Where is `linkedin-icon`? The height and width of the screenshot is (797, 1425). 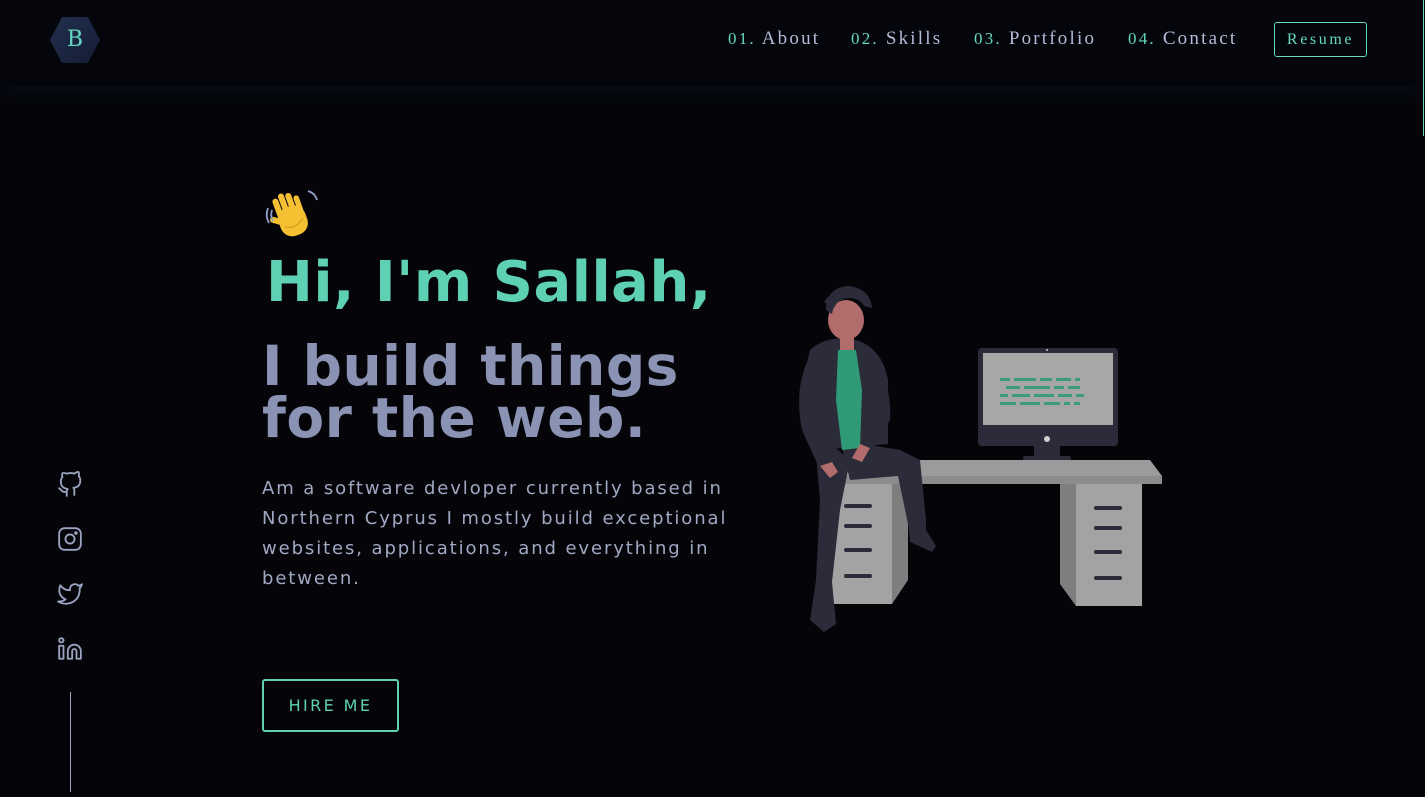 linkedin-icon is located at coordinates (70, 648).